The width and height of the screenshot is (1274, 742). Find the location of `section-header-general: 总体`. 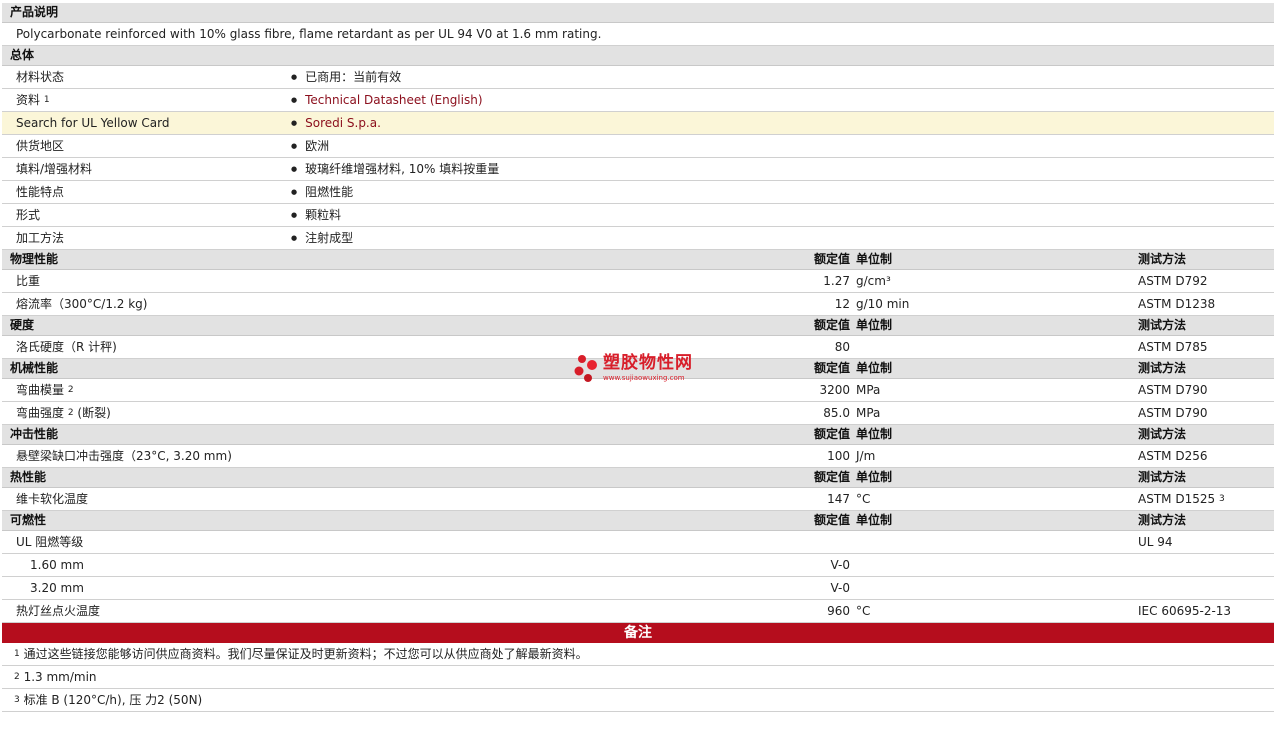

section-header-general: 总体 is located at coordinates (638, 56).